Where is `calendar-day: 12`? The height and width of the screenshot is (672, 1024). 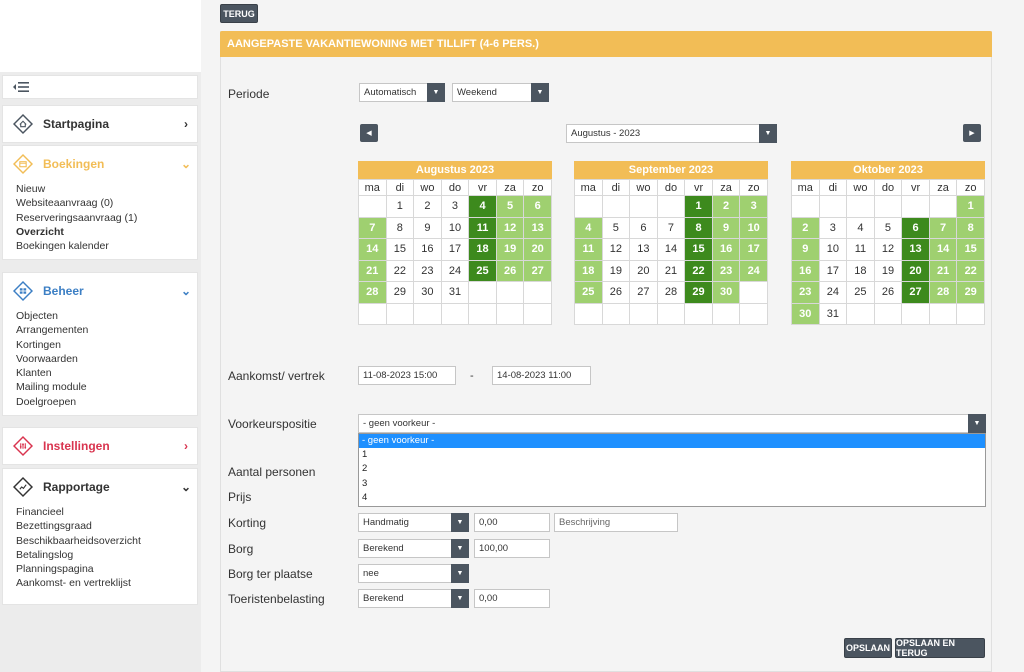
calendar-day: 12 is located at coordinates (616, 249).